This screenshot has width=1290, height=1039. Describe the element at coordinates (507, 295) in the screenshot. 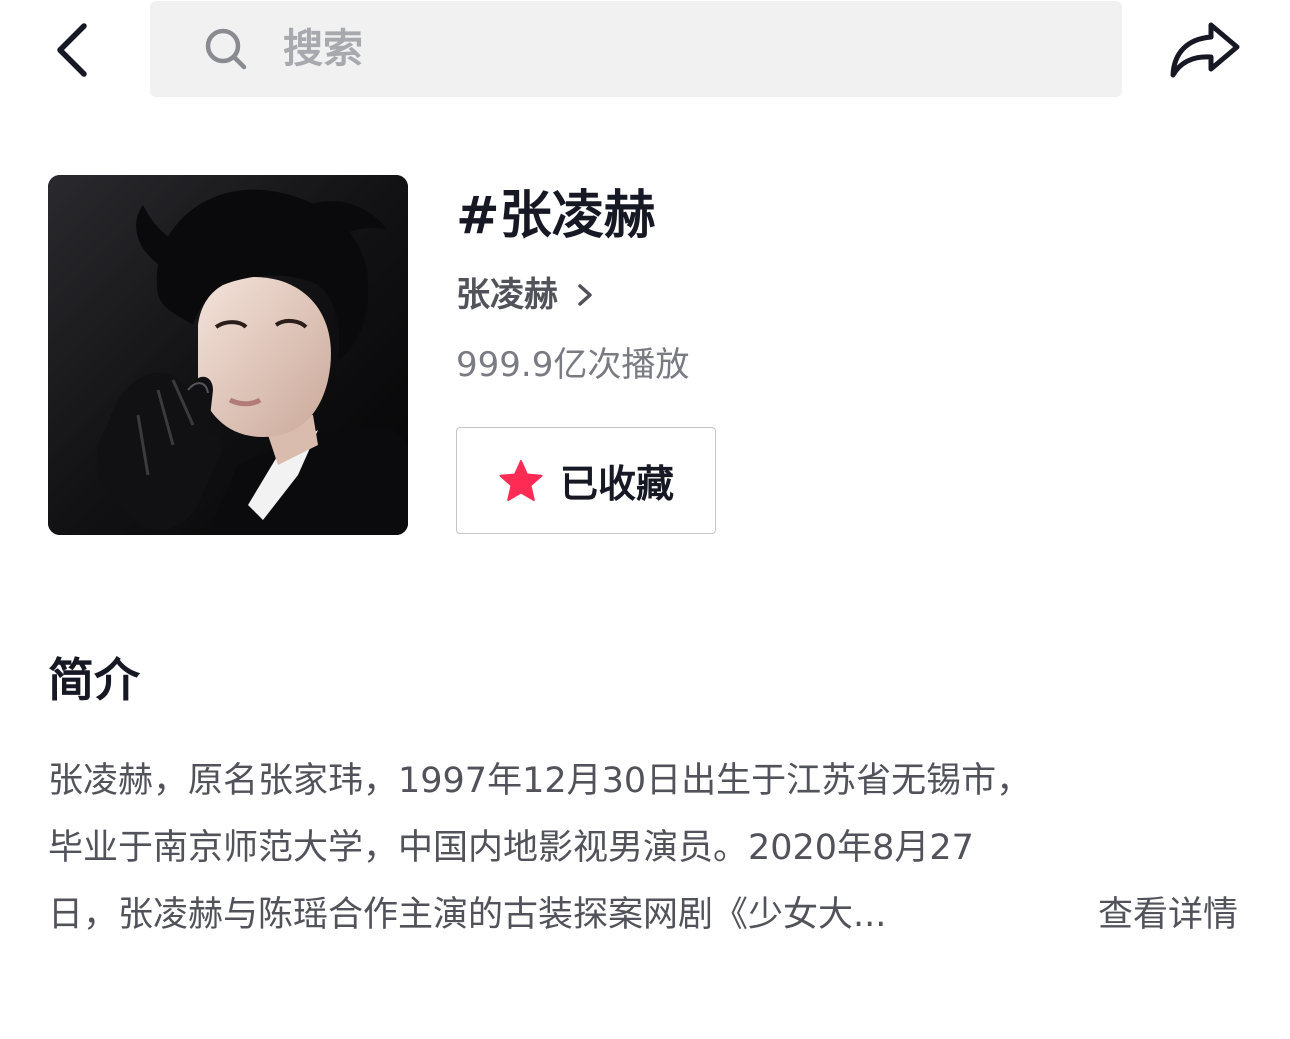

I see `author-name: 张凌赫` at that location.